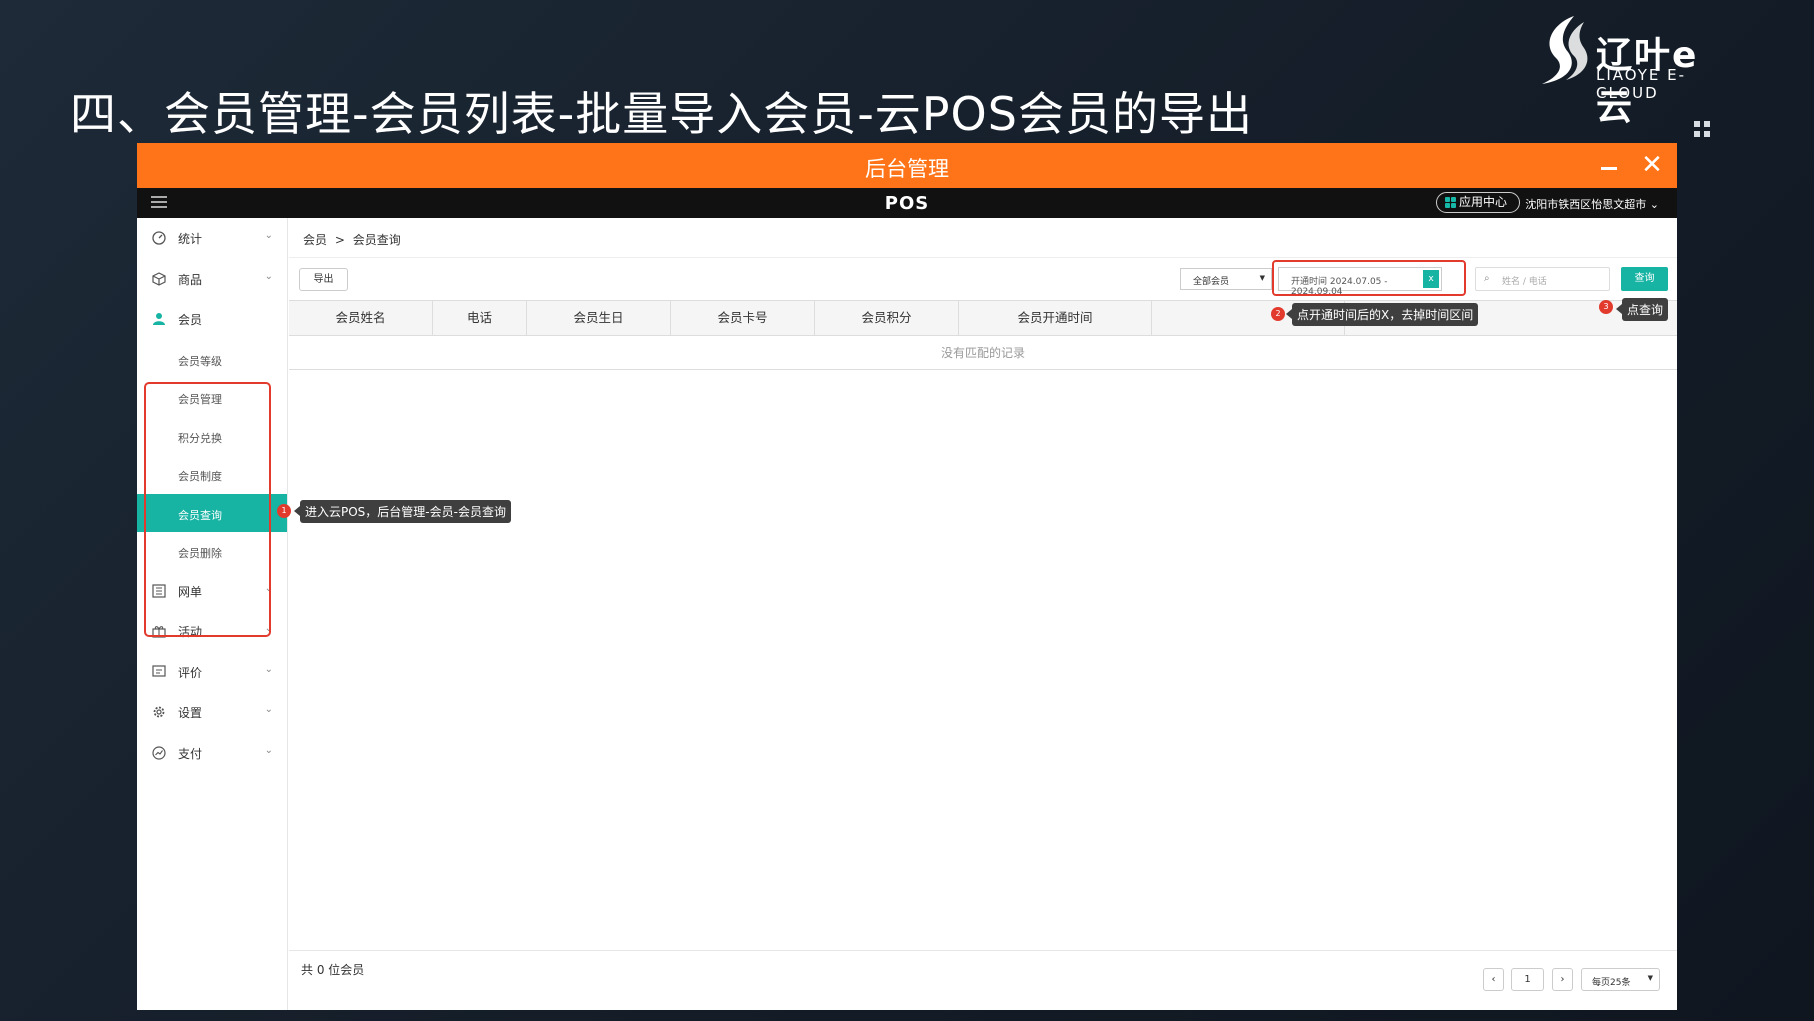 The image size is (1814, 1021). I want to click on subitem-label: 会员制度, so click(200, 476).